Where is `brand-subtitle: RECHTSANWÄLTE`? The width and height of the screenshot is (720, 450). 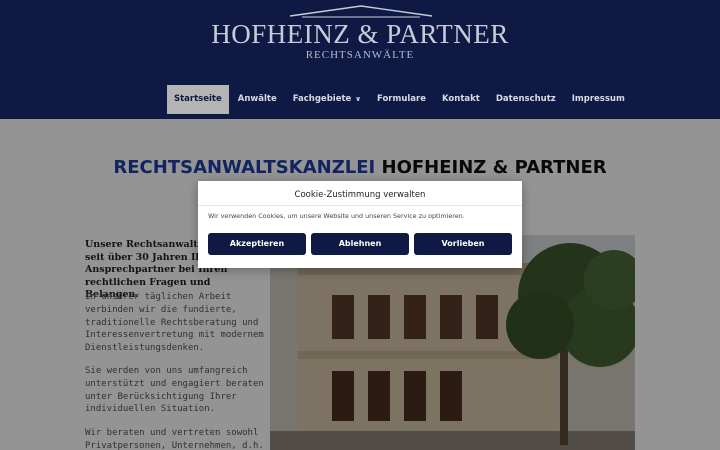
brand-subtitle: RECHTSANWÄLTE is located at coordinates (360, 55).